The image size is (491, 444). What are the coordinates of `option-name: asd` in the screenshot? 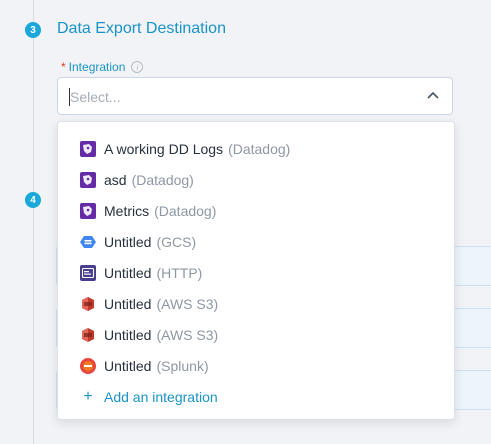 It's located at (115, 179).